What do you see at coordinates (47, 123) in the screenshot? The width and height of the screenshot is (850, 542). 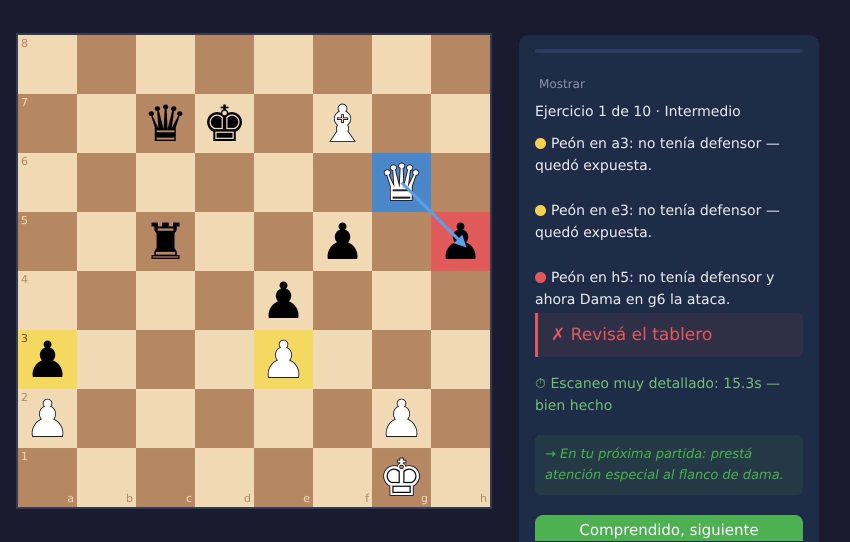 I see `board-square: 7` at bounding box center [47, 123].